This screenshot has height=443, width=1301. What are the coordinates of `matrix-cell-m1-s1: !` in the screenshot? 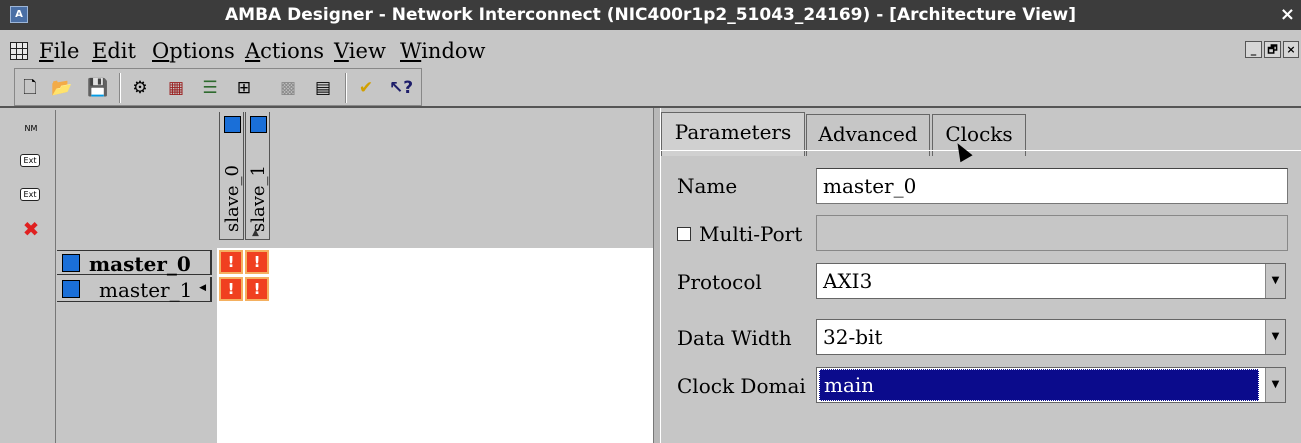 It's located at (257, 289).